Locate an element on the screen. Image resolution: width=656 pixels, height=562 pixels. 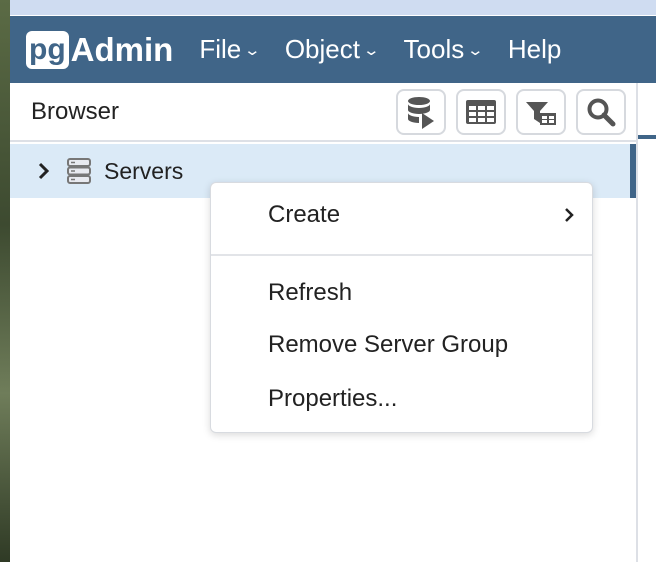
query-tool-button is located at coordinates (421, 111).